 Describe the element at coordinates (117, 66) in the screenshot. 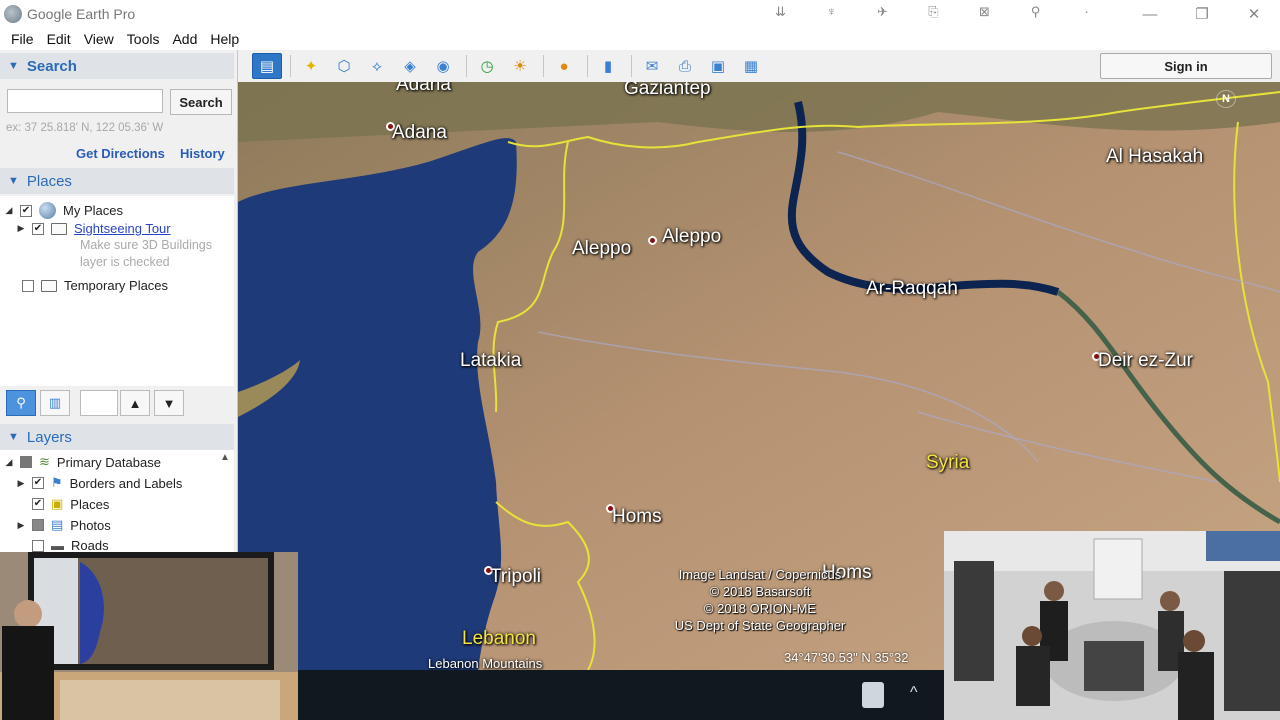

I see `search-panel-header: ▼ Search` at that location.